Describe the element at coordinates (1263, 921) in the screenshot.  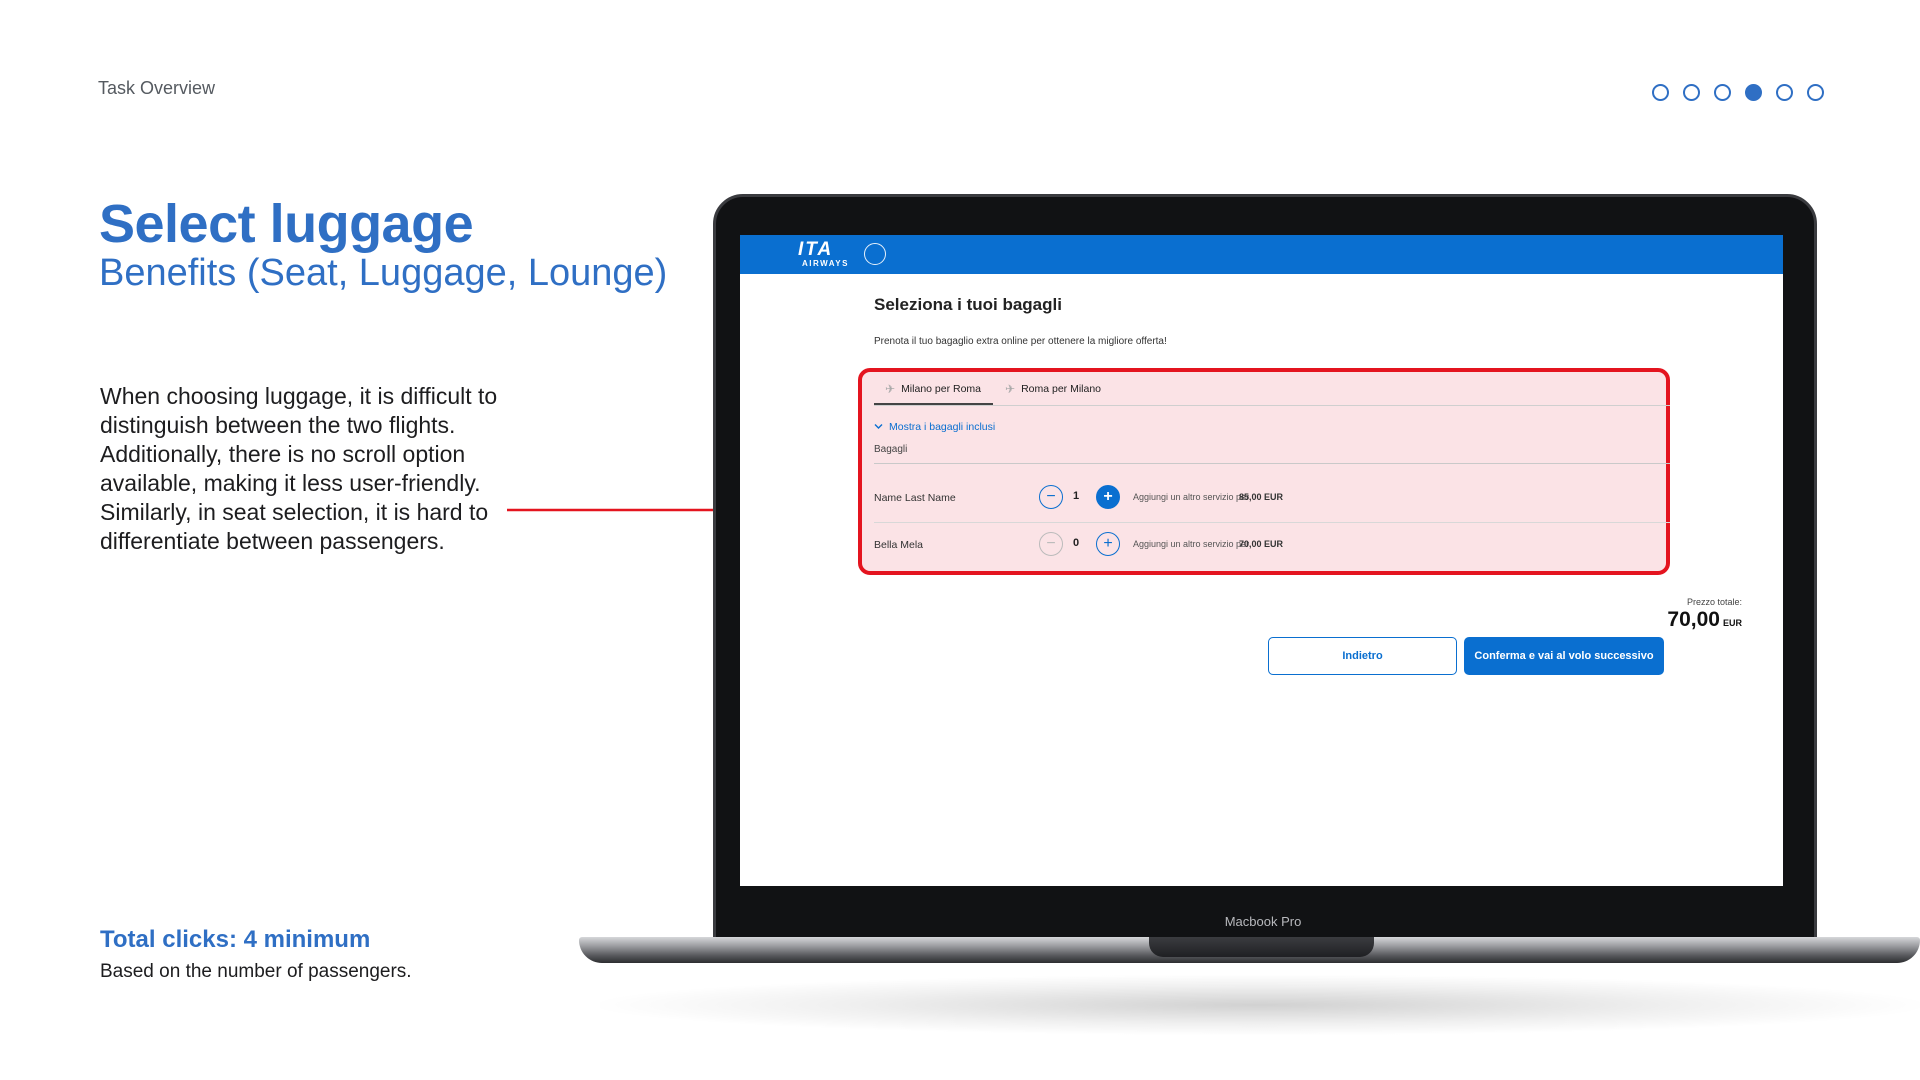
I see `laptop-model-label: Macbook Pro` at that location.